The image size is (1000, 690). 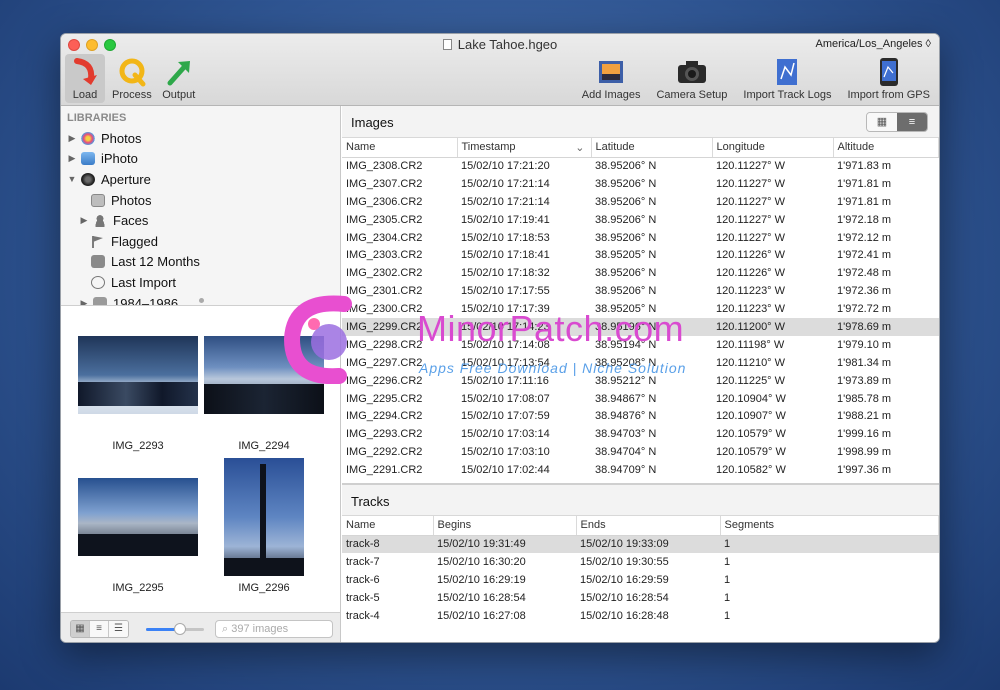 I want to click on tracks-column-header: Segments, so click(x=829, y=526).